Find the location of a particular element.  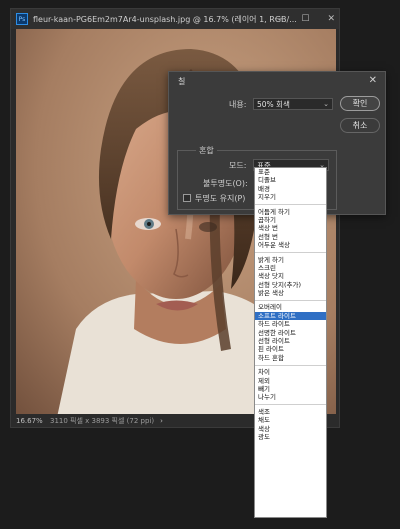

blend-mode-option: 밝은 색상 is located at coordinates (290, 293).